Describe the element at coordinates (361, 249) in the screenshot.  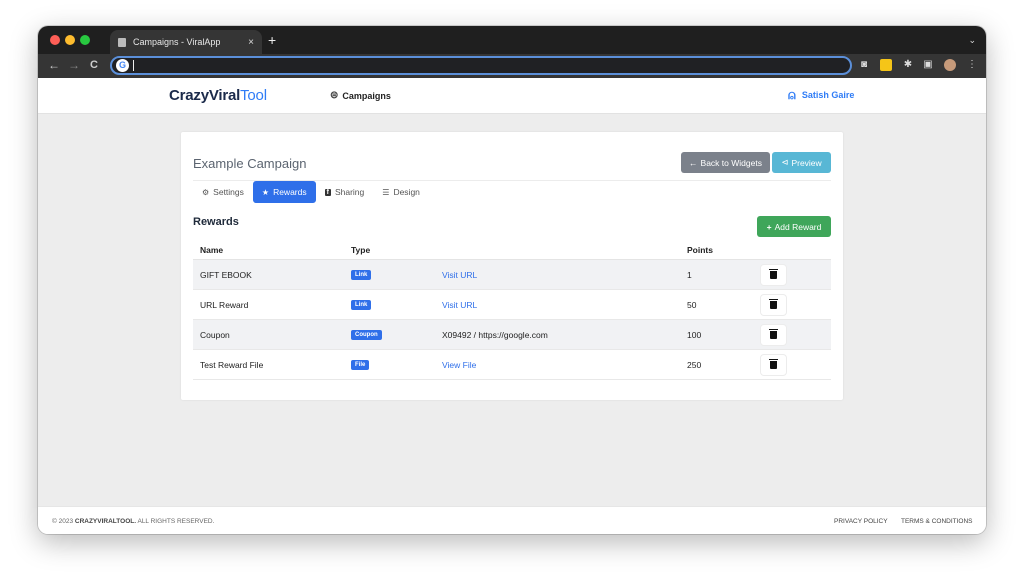
I see `column-type: Type` at that location.